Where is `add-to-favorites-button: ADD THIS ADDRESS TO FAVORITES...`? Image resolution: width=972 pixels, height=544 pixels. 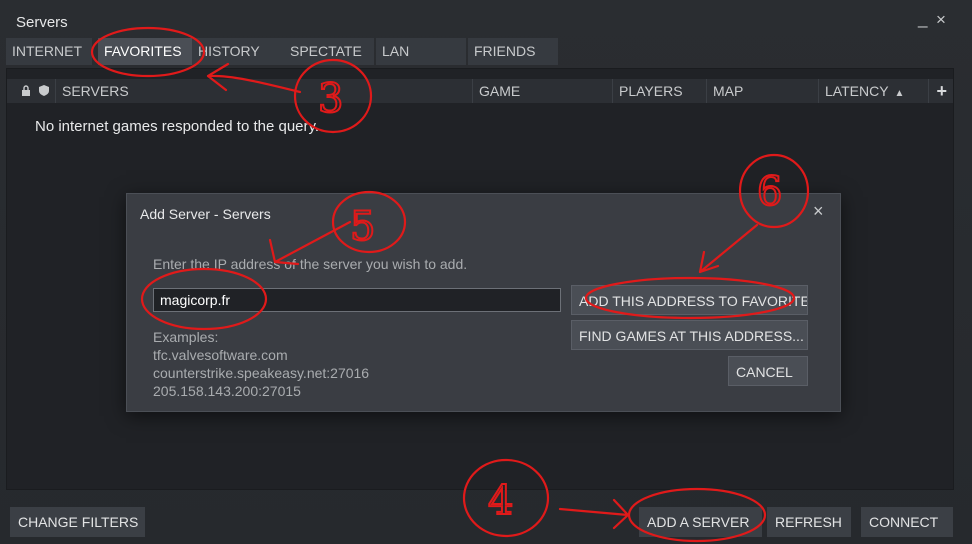
add-to-favorites-button: ADD THIS ADDRESS TO FAVORITES... is located at coordinates (689, 300).